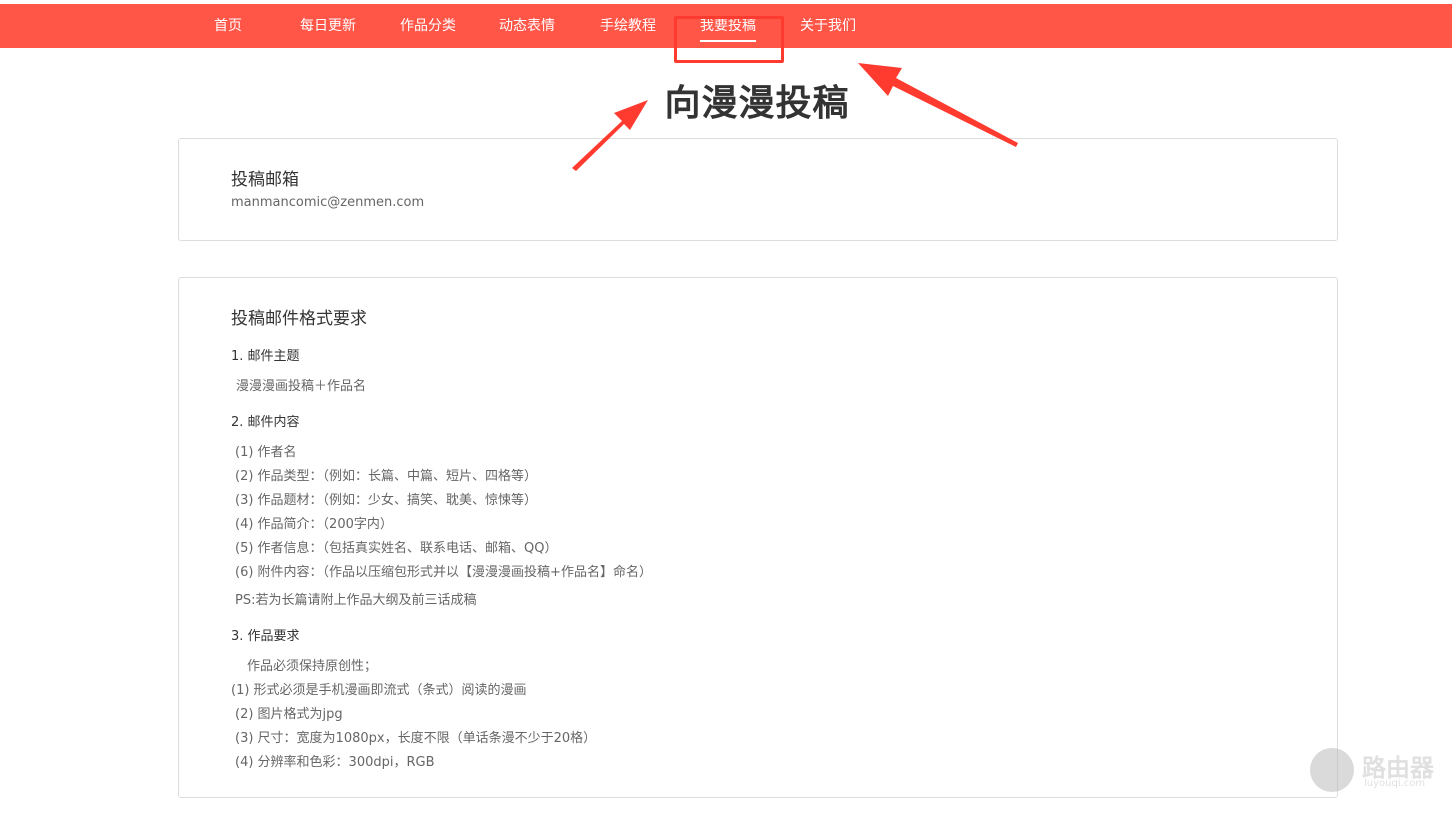 This screenshot has height=814, width=1452. Describe the element at coordinates (1332, 770) in the screenshot. I see `router-icon` at that location.